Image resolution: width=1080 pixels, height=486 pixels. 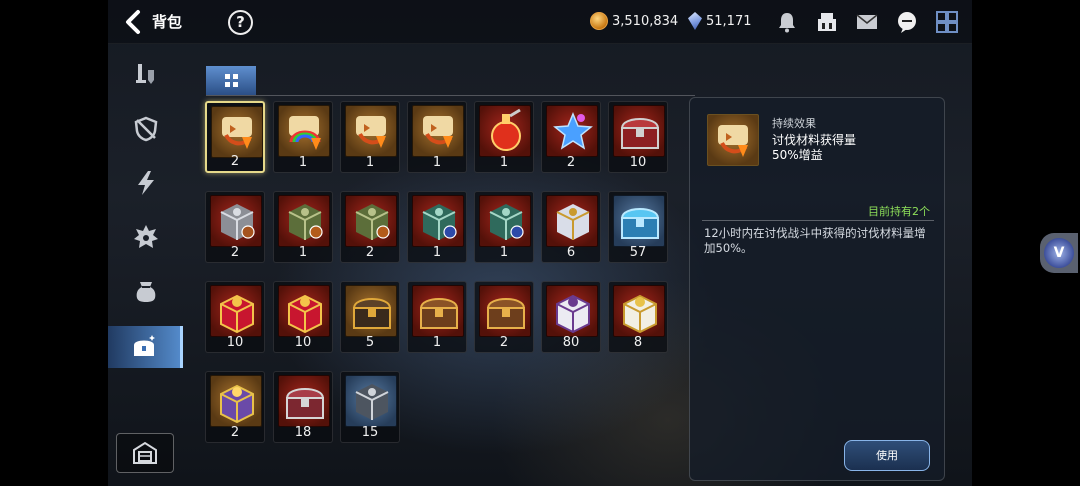 What do you see at coordinates (887, 455) in the screenshot?
I see `use-button: 使用` at bounding box center [887, 455].